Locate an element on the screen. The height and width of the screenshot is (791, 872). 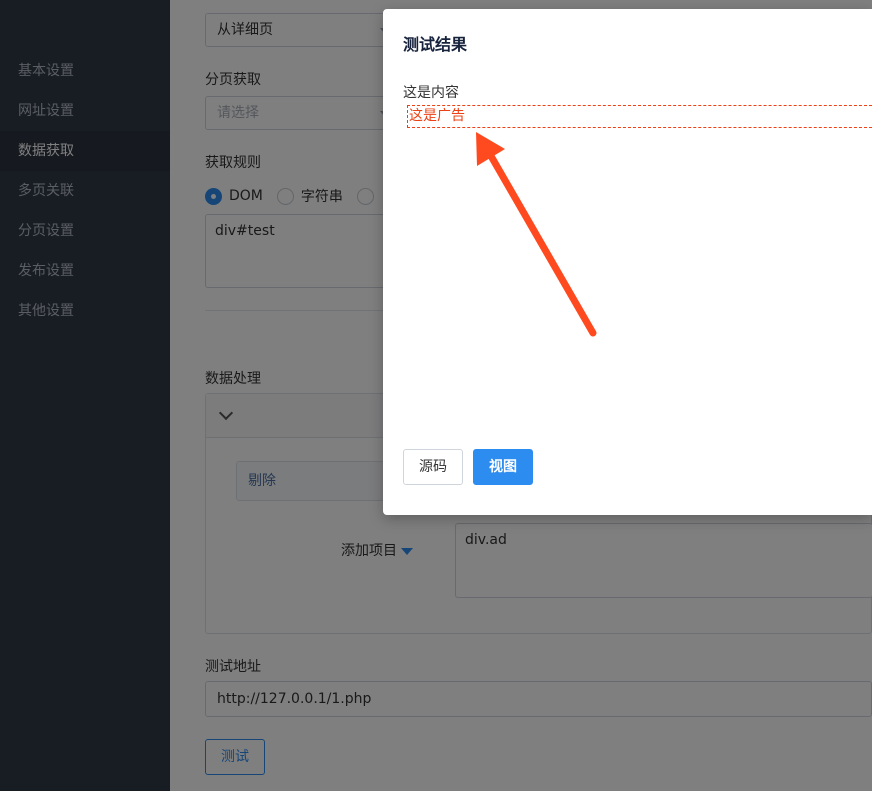
modal-title: 测试结果 is located at coordinates (435, 44).